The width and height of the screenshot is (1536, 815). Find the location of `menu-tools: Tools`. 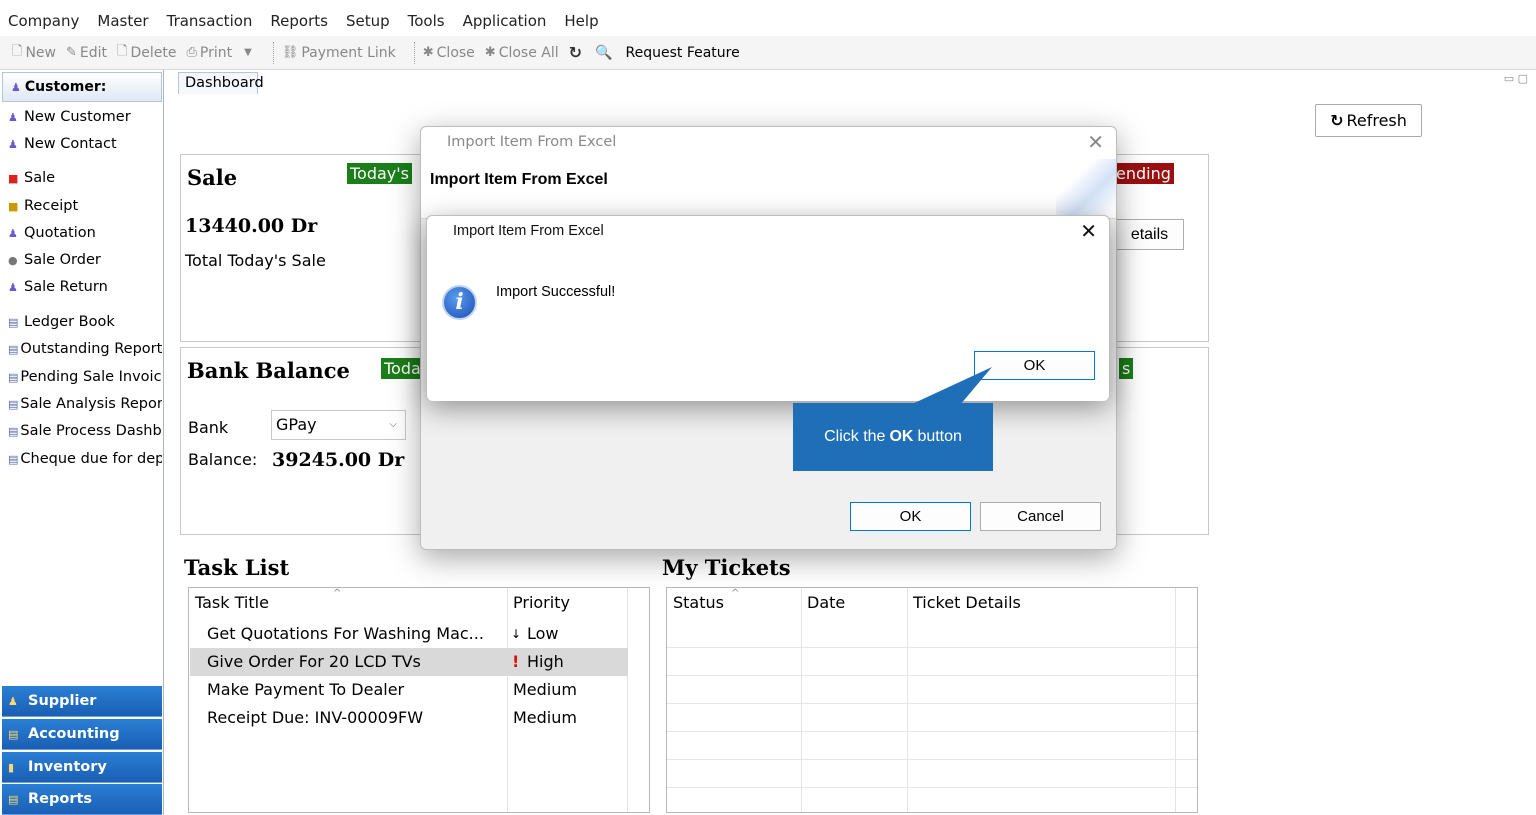

menu-tools: Tools is located at coordinates (426, 21).